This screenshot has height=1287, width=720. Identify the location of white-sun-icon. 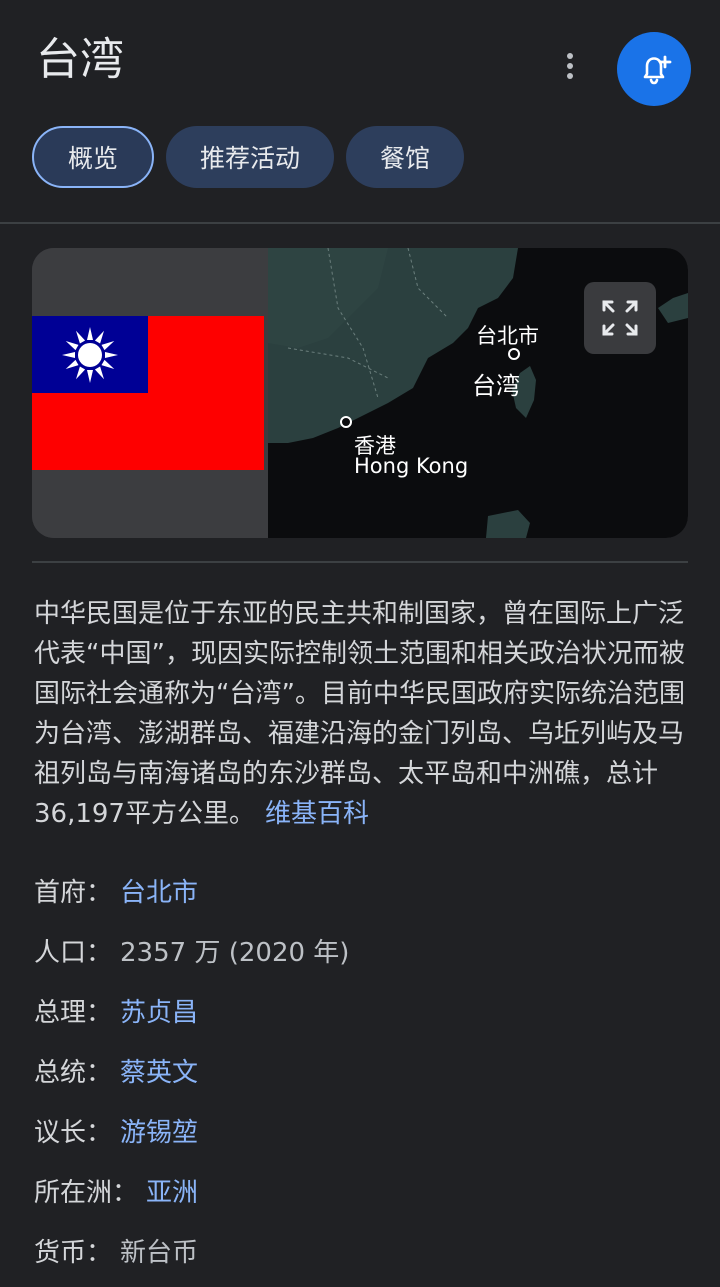
(90, 354).